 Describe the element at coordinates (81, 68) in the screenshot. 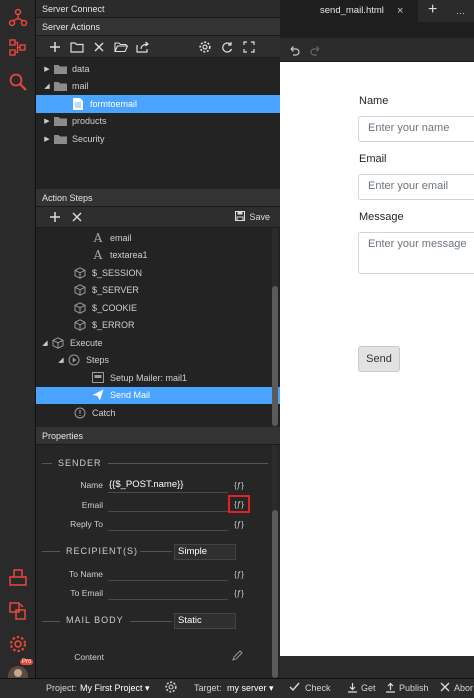

I see `tree-label: data` at that location.